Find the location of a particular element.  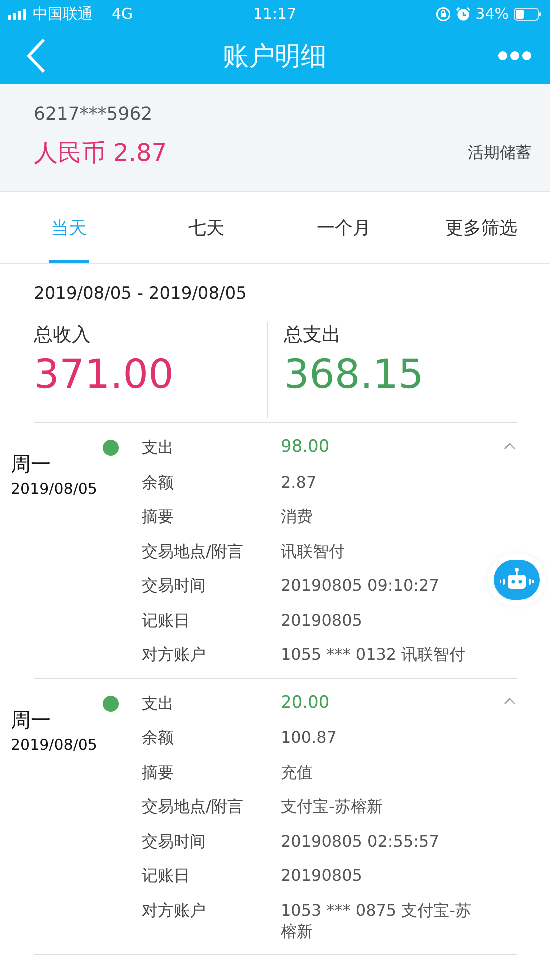

clock-time: 11:17 is located at coordinates (275, 14).